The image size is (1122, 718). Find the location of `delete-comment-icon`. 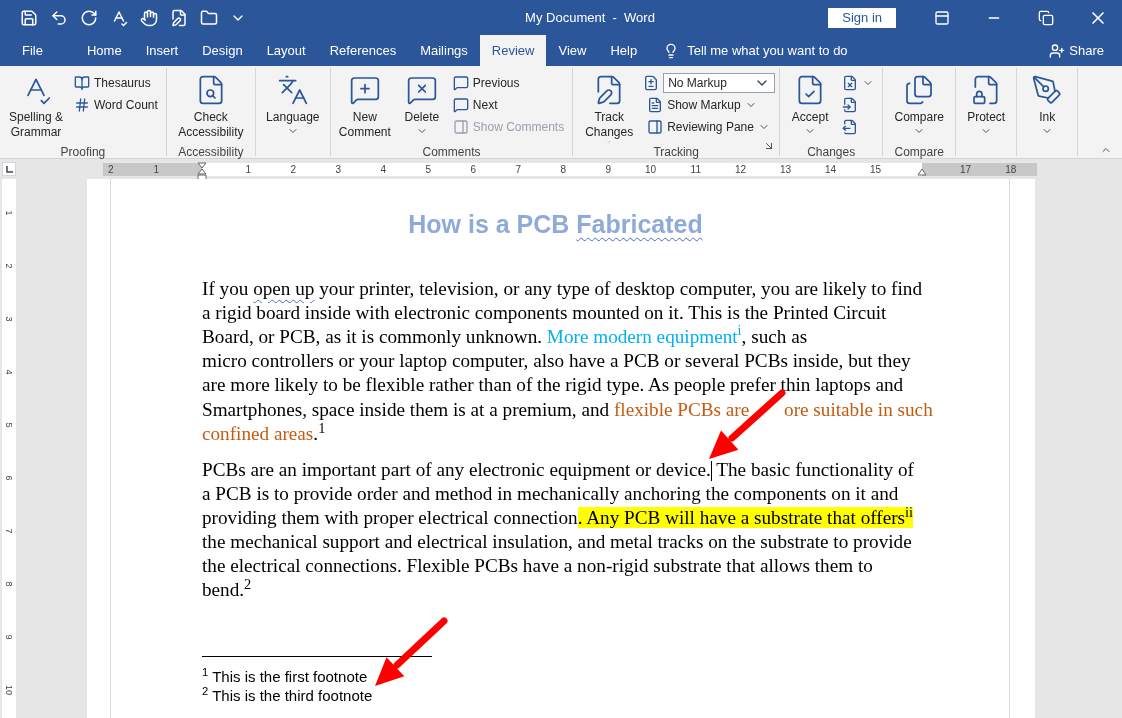

delete-comment-icon is located at coordinates (421, 90).